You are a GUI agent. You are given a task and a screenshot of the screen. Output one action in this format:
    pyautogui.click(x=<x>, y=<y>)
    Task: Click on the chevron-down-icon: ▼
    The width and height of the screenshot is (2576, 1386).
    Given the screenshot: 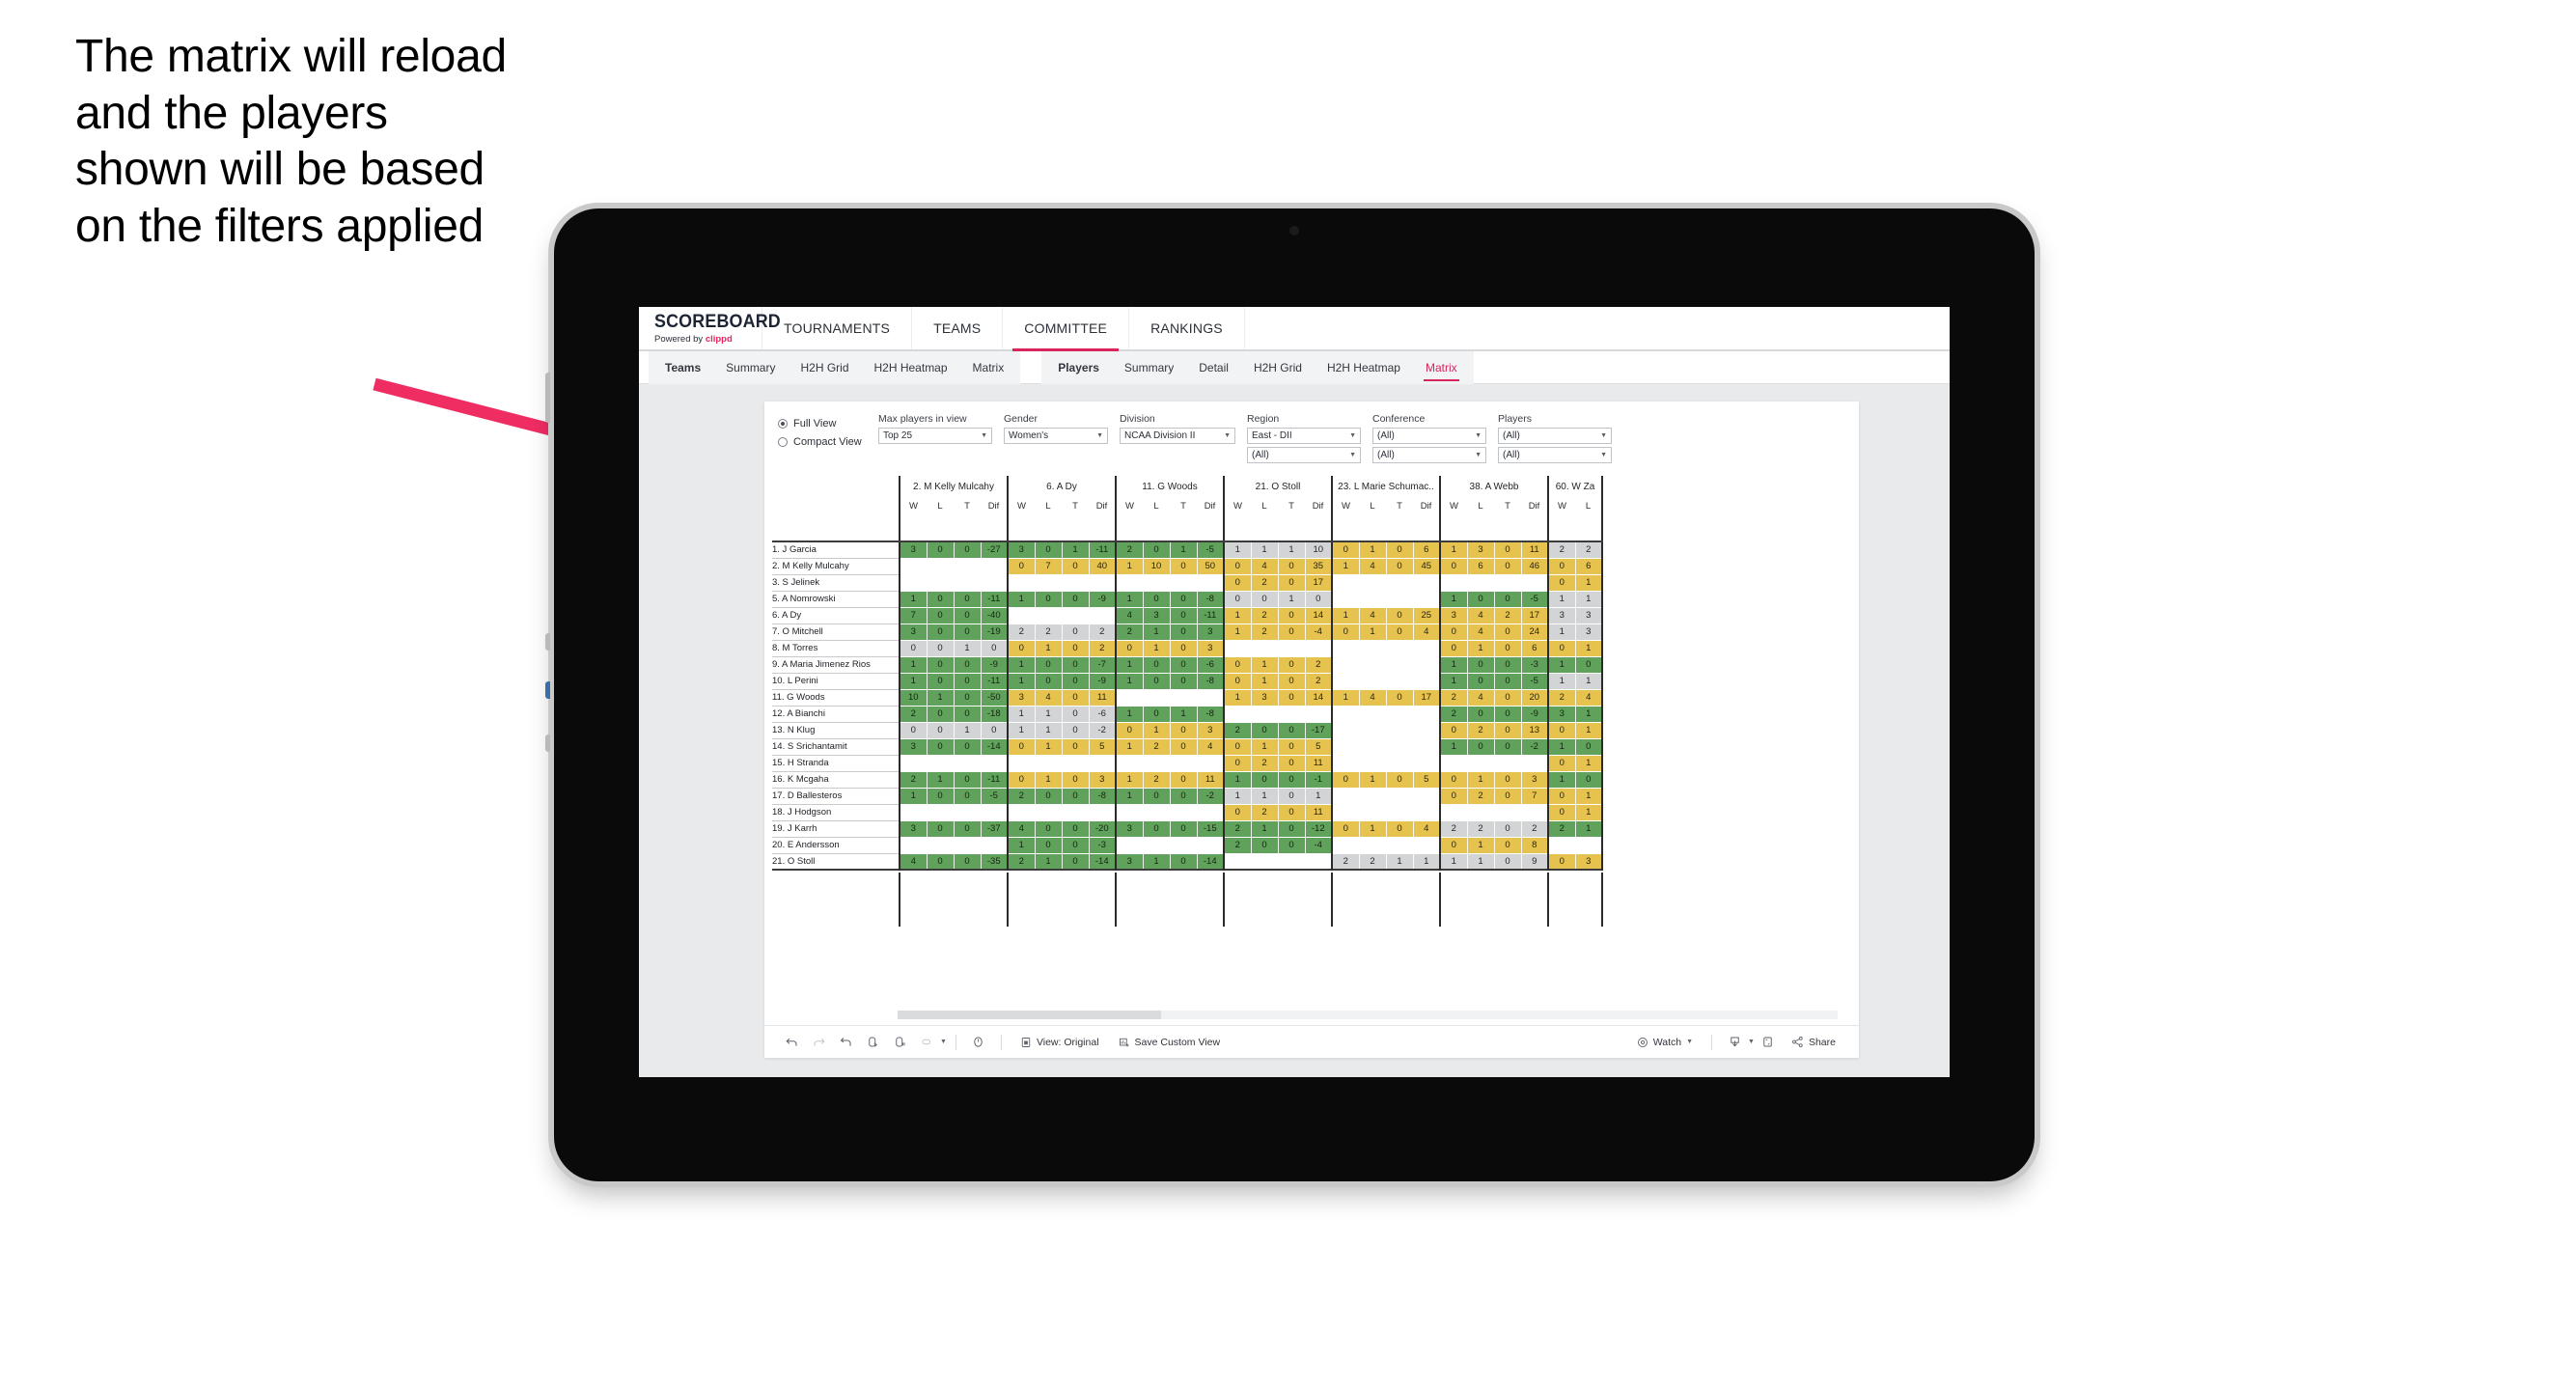 What is the action you would take?
    pyautogui.click(x=943, y=1042)
    